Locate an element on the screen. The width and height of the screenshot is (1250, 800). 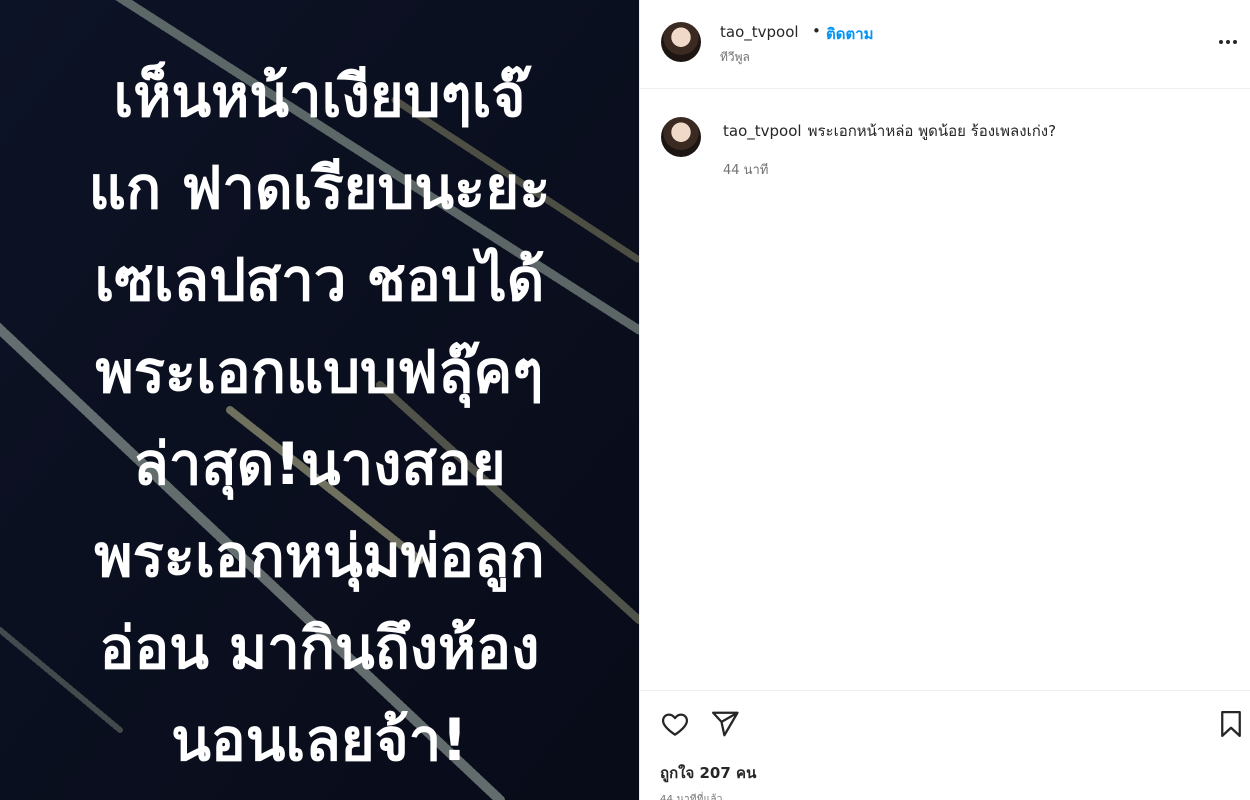
more-options-icon is located at coordinates (1230, 42).